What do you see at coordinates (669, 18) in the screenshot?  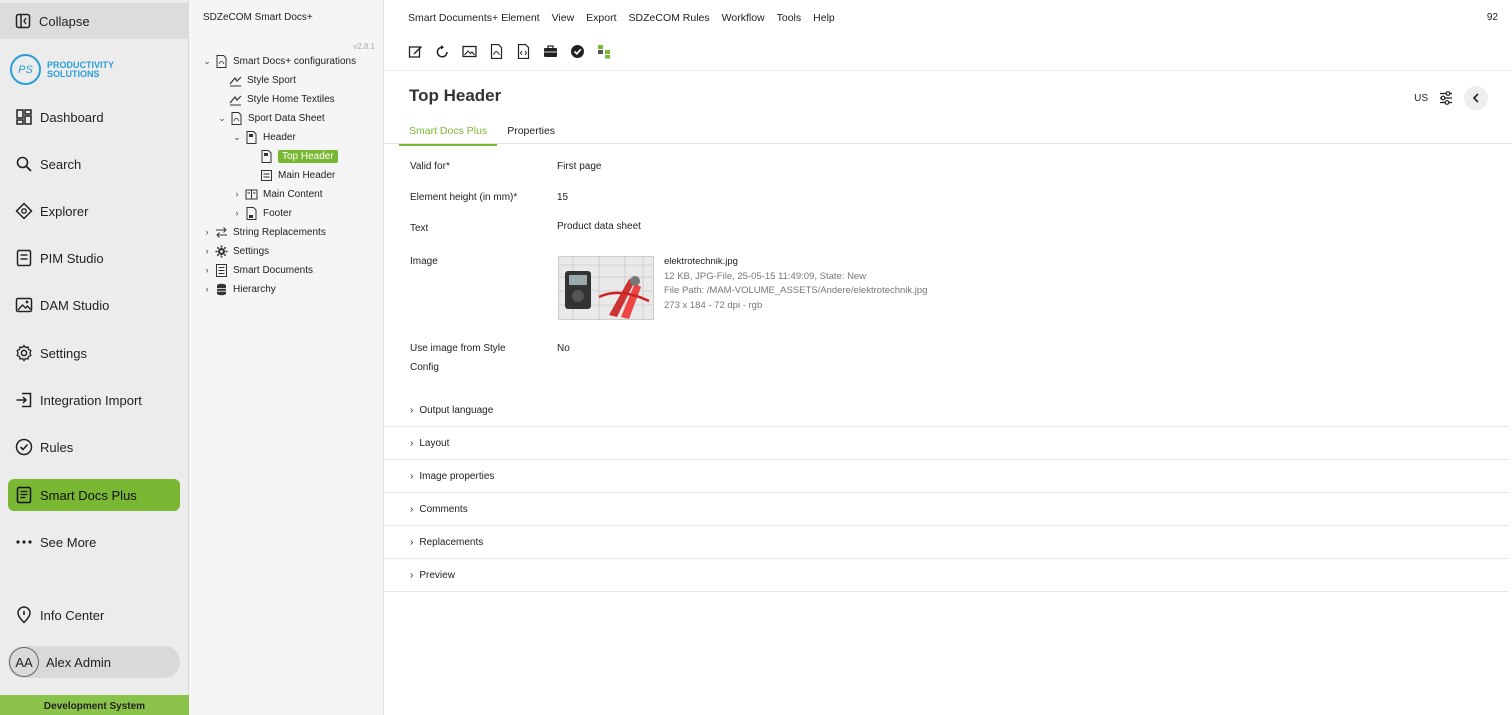 I see `menu-item-rules: SDZeCOM Rules` at bounding box center [669, 18].